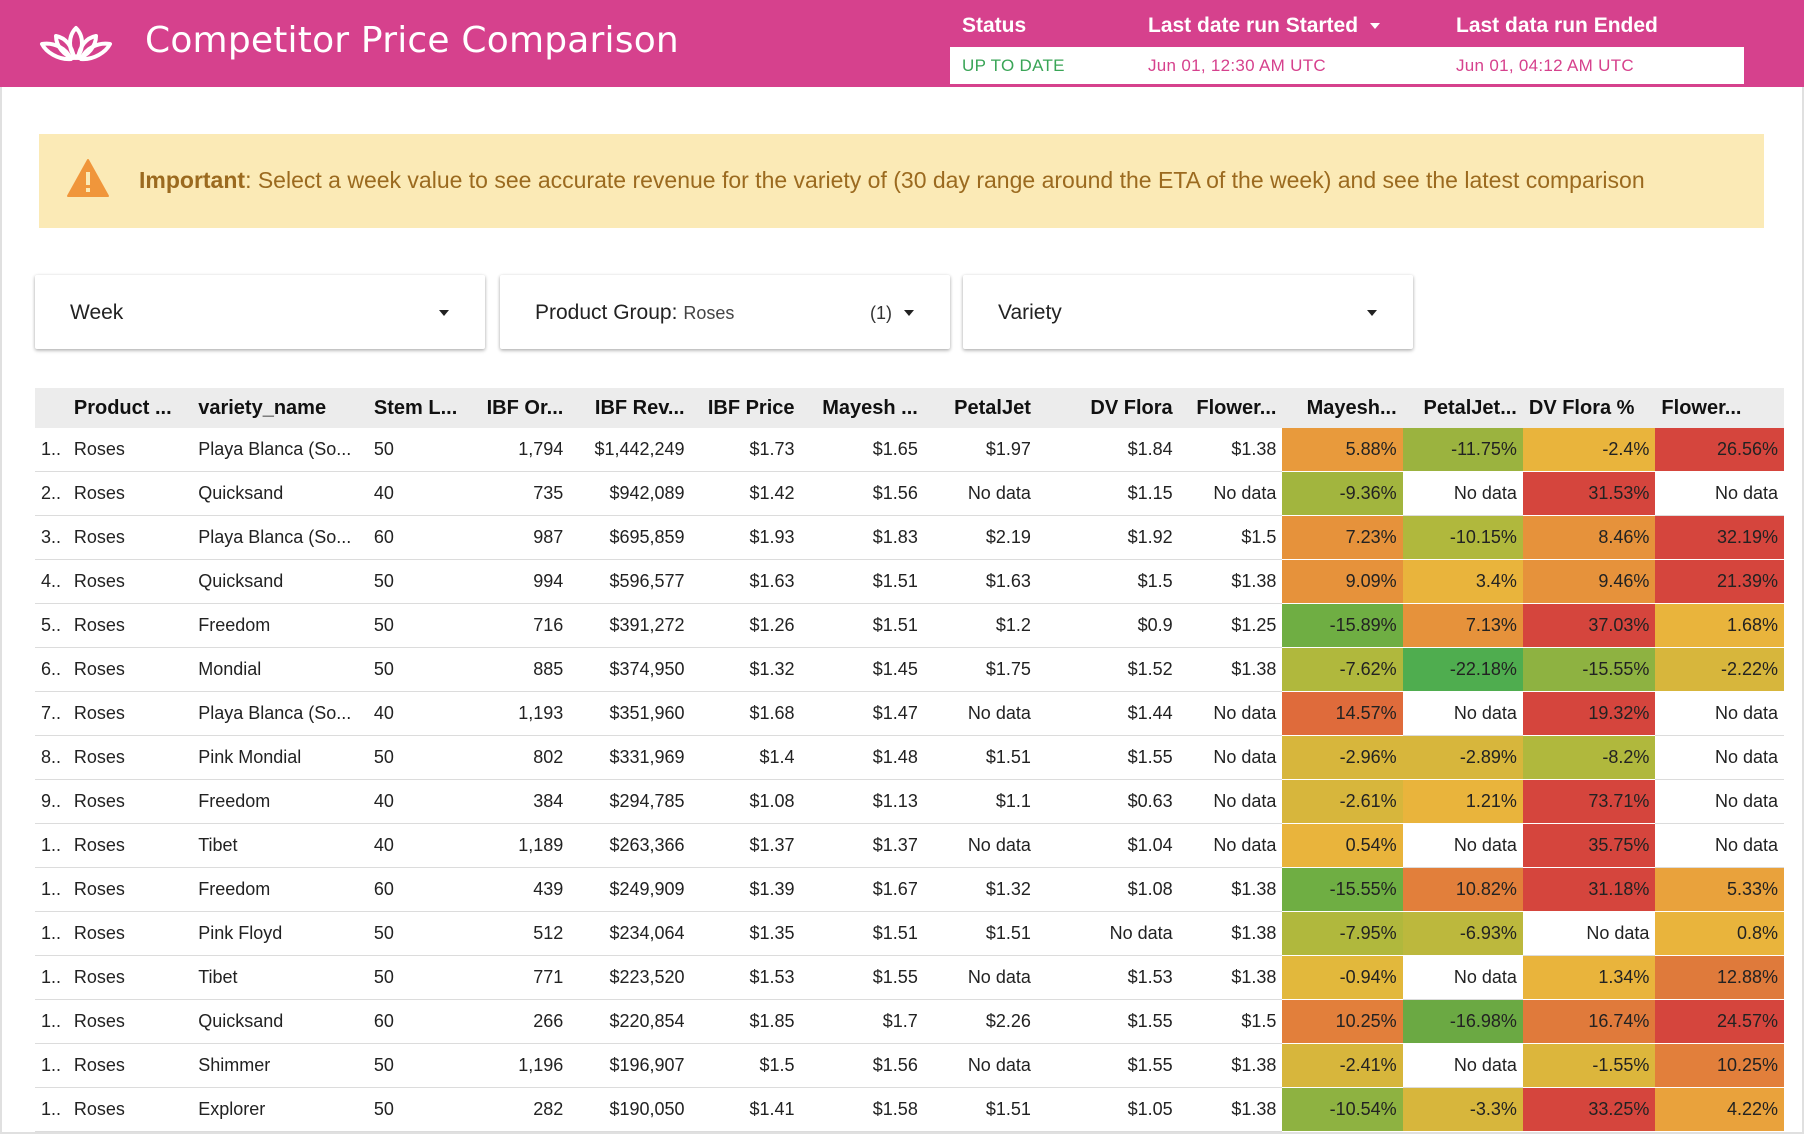 The width and height of the screenshot is (1804, 1134). I want to click on started-header-label: Last date run Started, so click(1253, 25).